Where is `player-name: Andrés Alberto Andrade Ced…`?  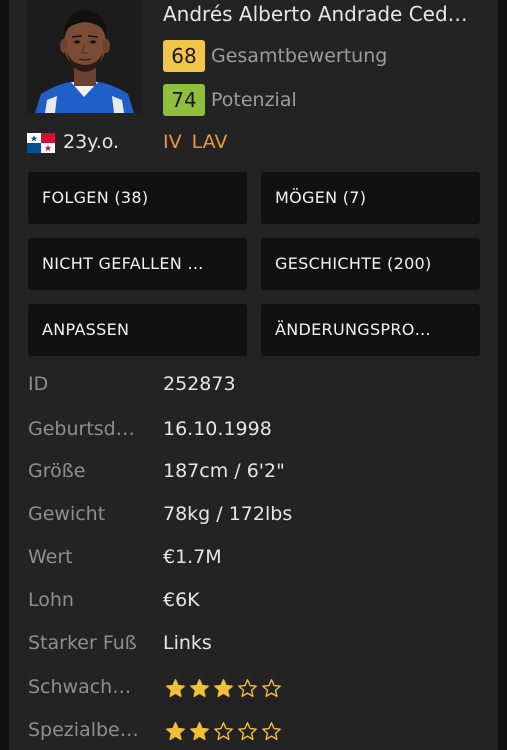
player-name: Andrés Alberto Andrade Ced… is located at coordinates (315, 14).